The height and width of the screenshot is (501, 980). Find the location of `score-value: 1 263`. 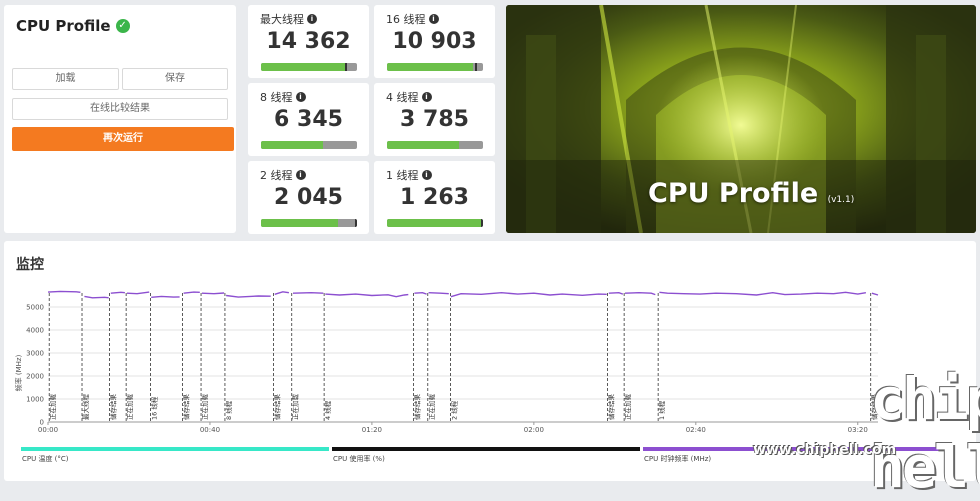

score-value: 1 263 is located at coordinates (434, 197).